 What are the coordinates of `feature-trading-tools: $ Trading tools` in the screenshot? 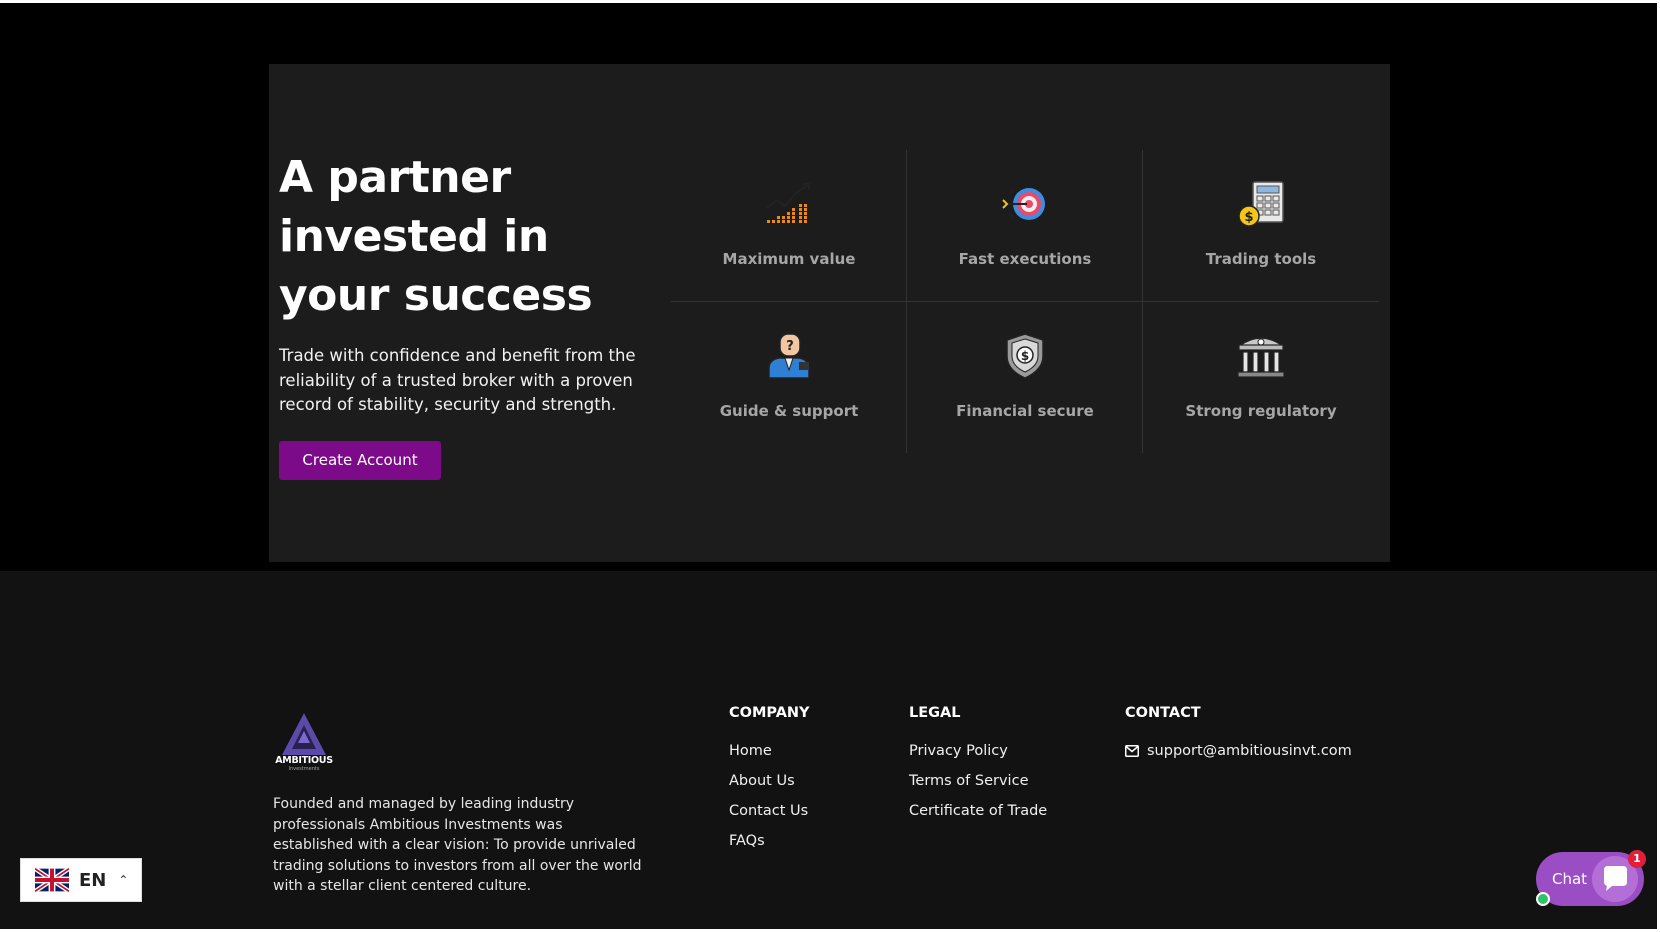 It's located at (1261, 225).